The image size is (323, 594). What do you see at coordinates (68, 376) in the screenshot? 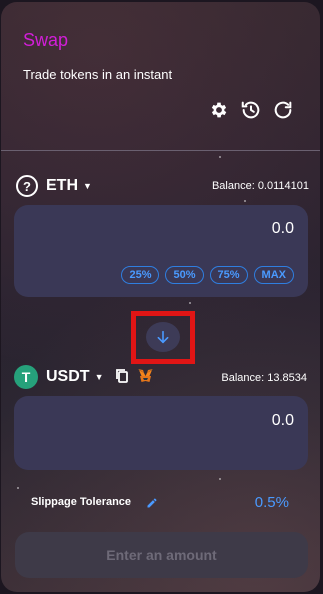
I see `to-token-symbol: USDT` at bounding box center [68, 376].